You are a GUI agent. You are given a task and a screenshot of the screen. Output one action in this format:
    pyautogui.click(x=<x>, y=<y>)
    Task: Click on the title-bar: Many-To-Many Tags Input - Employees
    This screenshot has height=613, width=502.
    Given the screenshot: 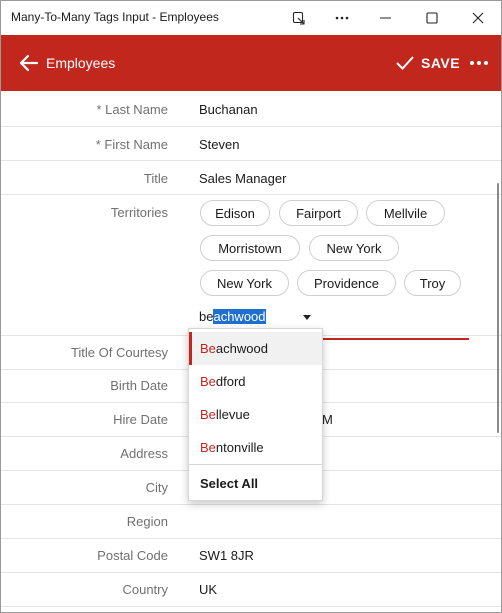 What is the action you would take?
    pyautogui.click(x=251, y=18)
    